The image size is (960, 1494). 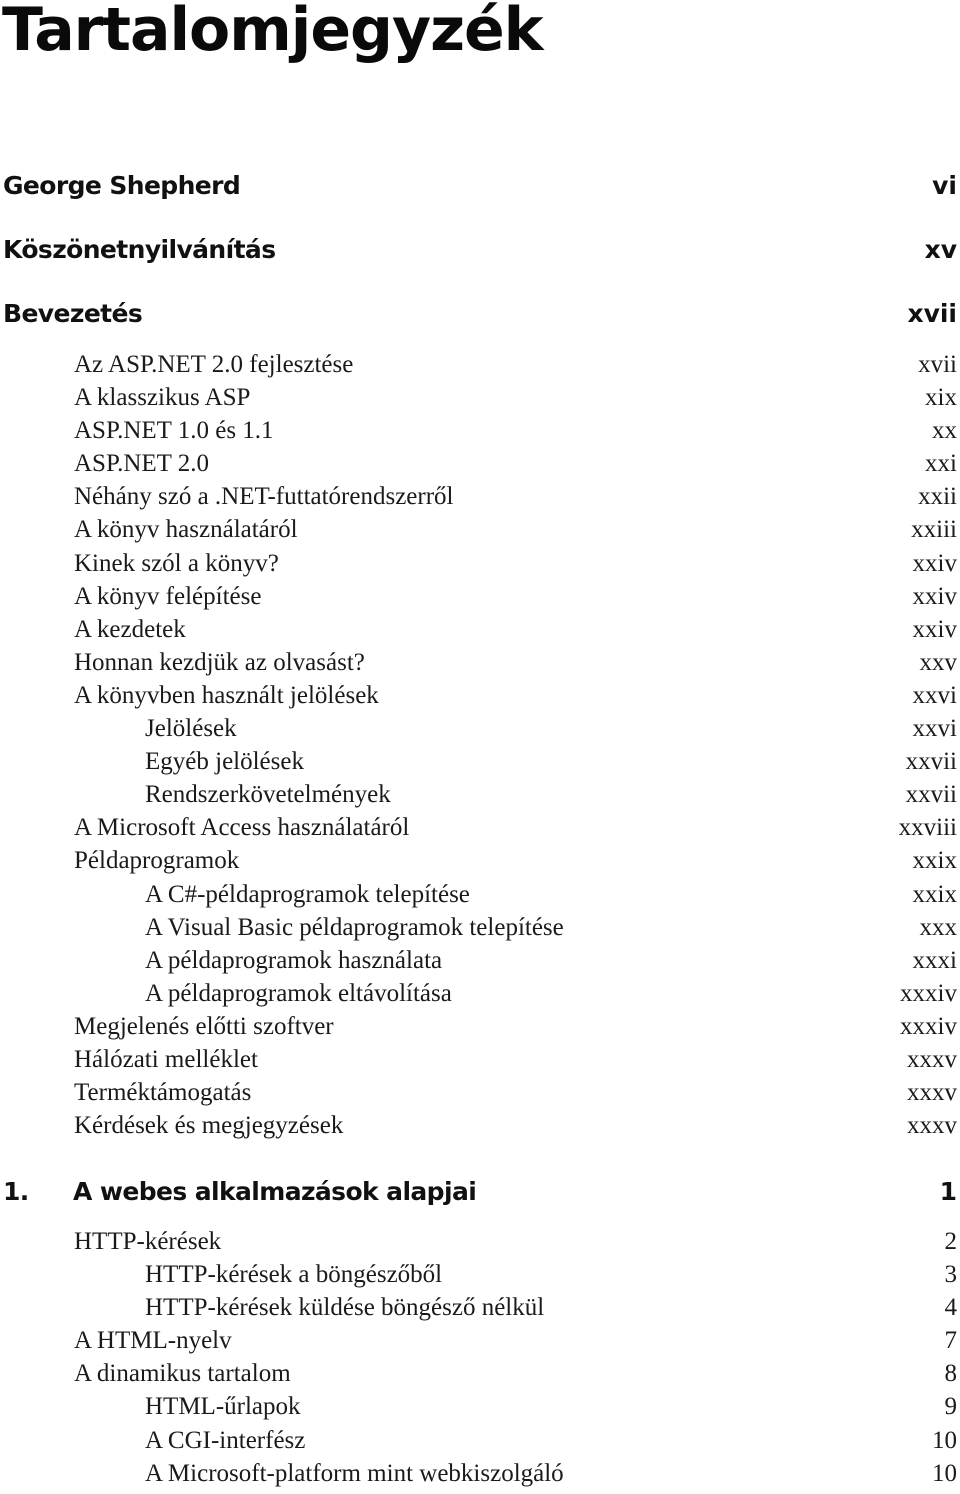 What do you see at coordinates (153, 1341) in the screenshot?
I see `toc-entry-label: A HTML-nyelv` at bounding box center [153, 1341].